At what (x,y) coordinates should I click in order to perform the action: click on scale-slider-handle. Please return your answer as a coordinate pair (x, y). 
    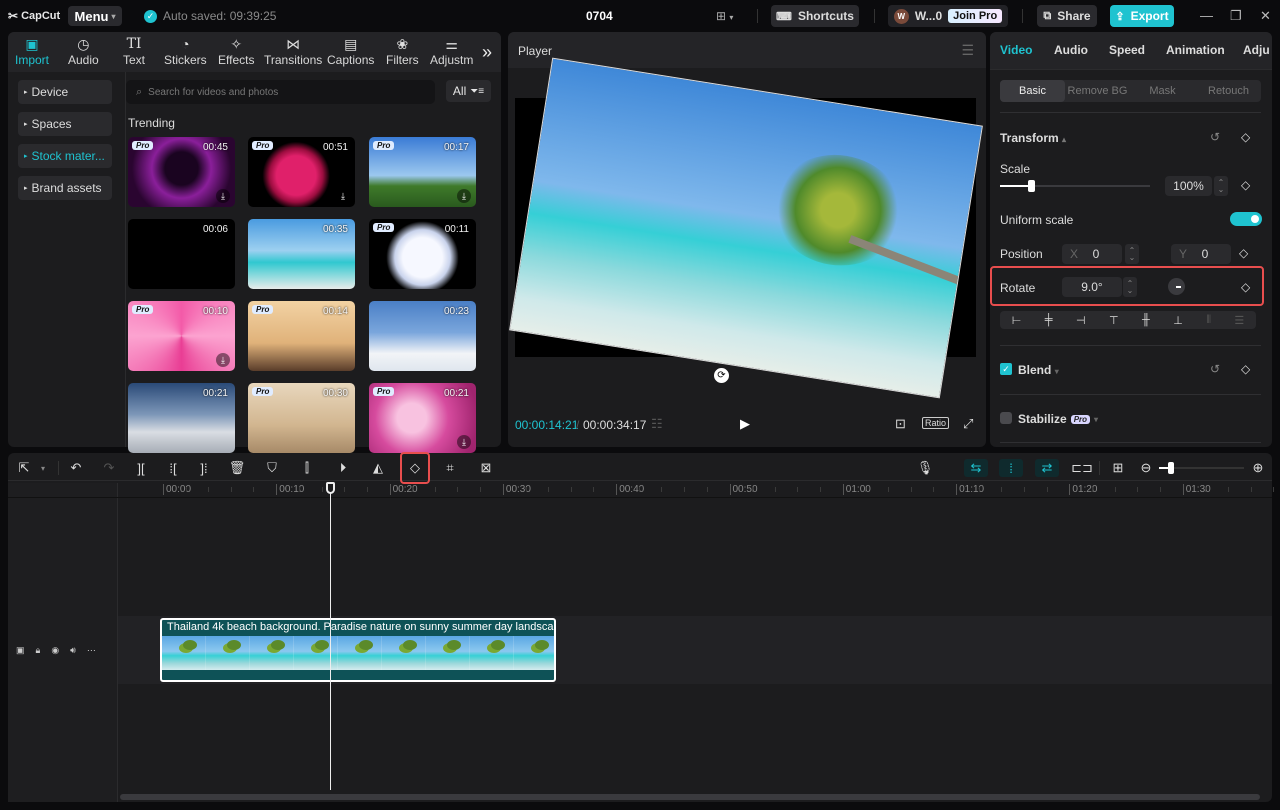
    Looking at the image, I should click on (1032, 186).